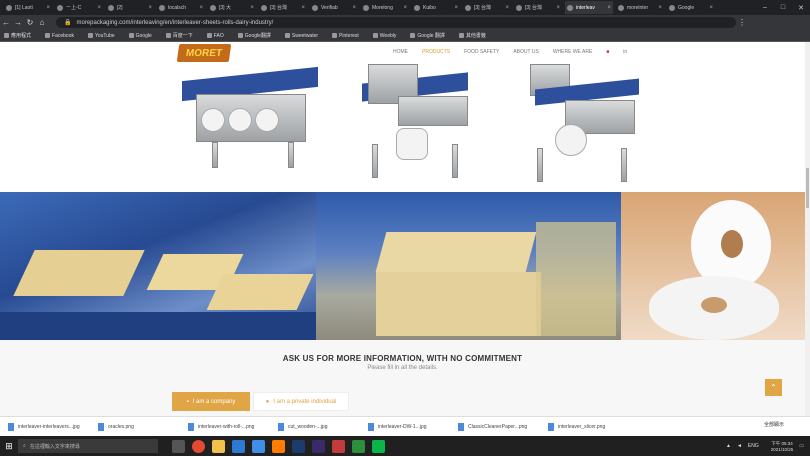  What do you see at coordinates (385, 7) in the screenshot?
I see `browser-tab: Morelong ×` at bounding box center [385, 7].